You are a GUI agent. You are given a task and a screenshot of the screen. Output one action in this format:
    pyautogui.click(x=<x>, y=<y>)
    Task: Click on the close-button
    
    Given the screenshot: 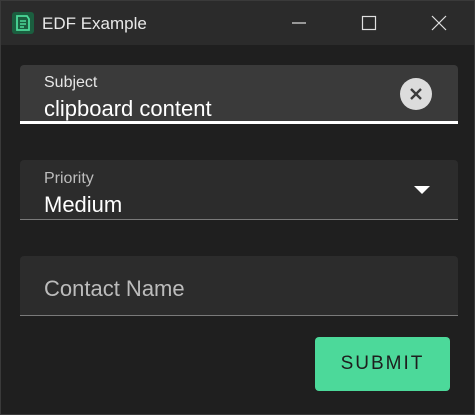 What is the action you would take?
    pyautogui.click(x=439, y=23)
    